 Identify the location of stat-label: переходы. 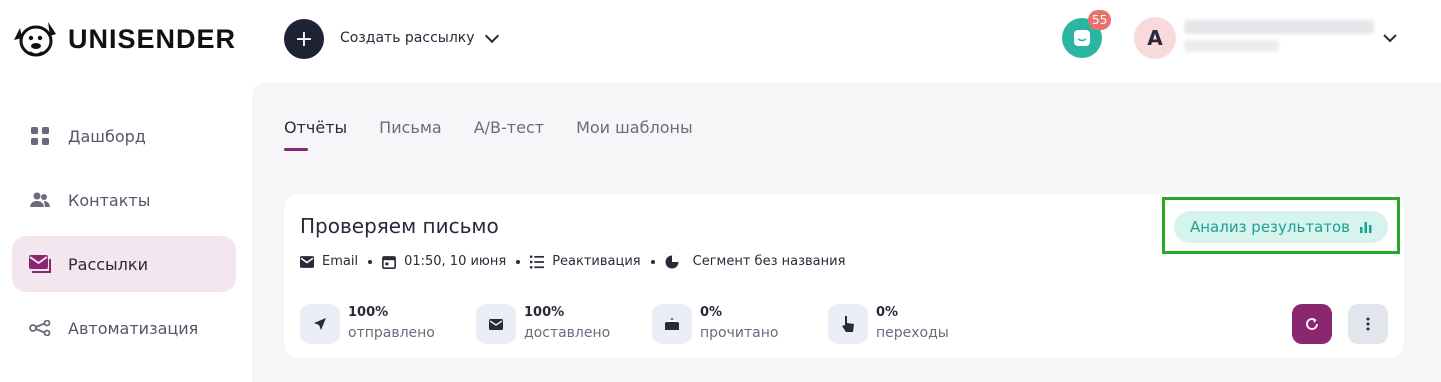
(912, 333).